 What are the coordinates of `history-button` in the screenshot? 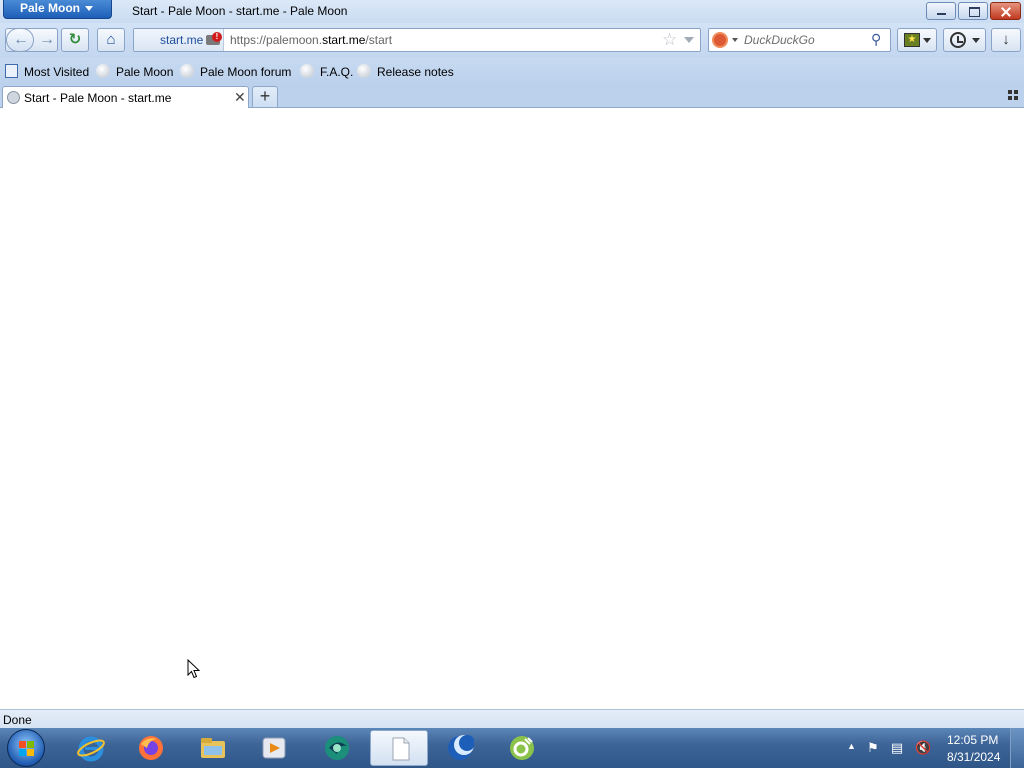 It's located at (964, 40).